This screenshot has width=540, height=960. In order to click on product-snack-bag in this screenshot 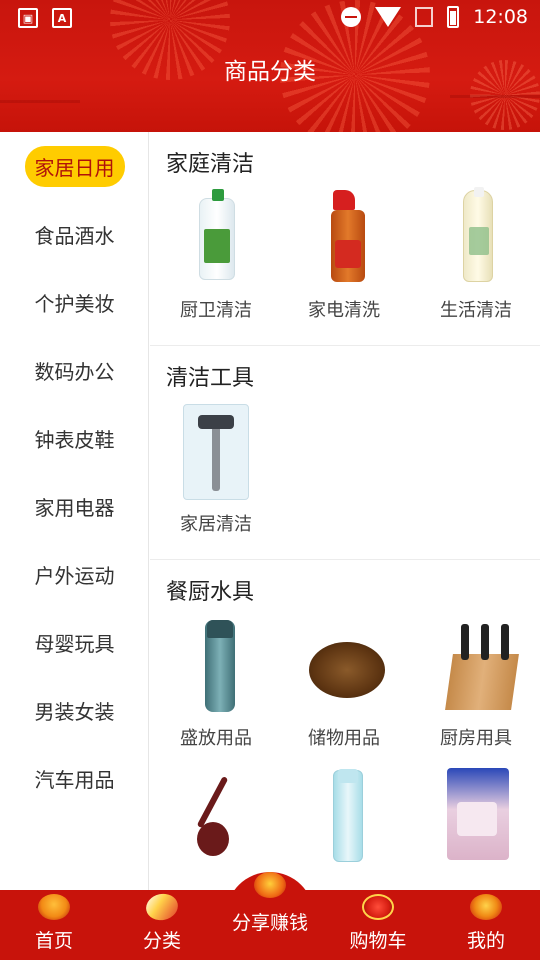, I will do `click(475, 816)`.